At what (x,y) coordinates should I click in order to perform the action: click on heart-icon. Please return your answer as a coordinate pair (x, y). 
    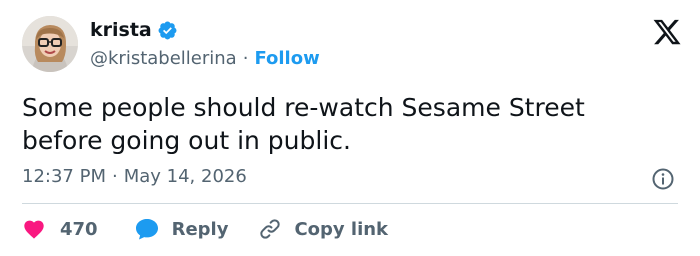
    Looking at the image, I should click on (34, 229).